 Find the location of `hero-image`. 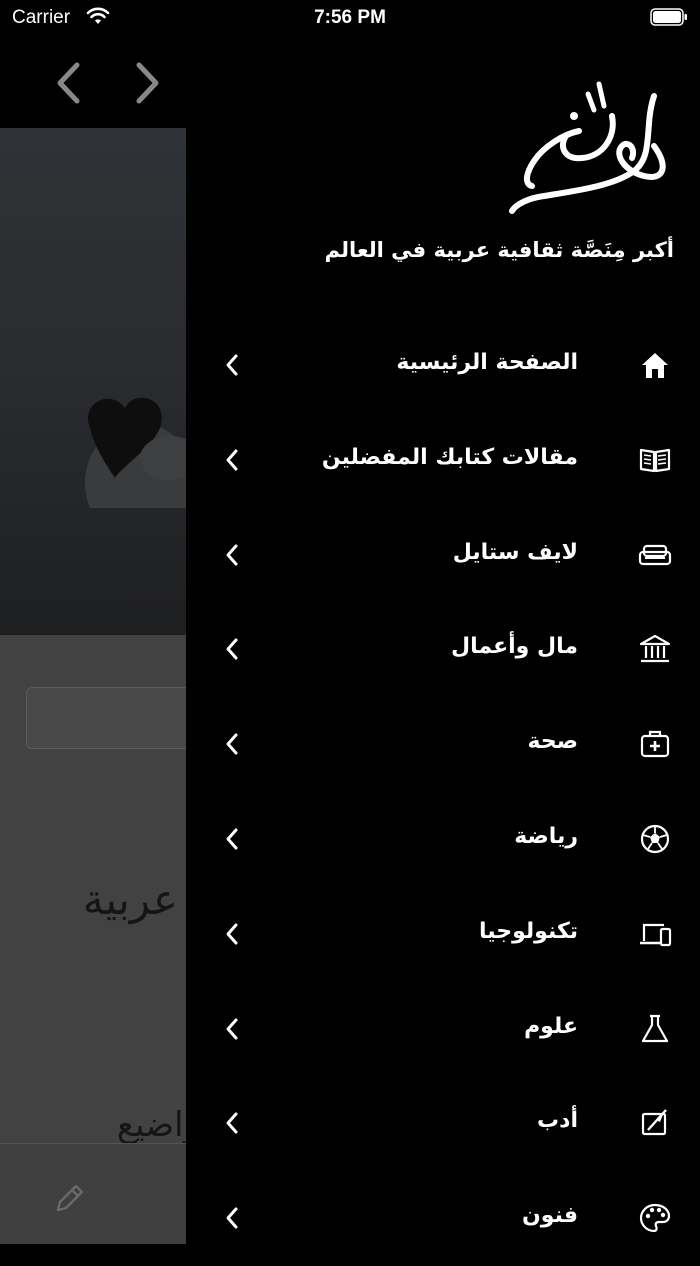

hero-image is located at coordinates (93, 381).